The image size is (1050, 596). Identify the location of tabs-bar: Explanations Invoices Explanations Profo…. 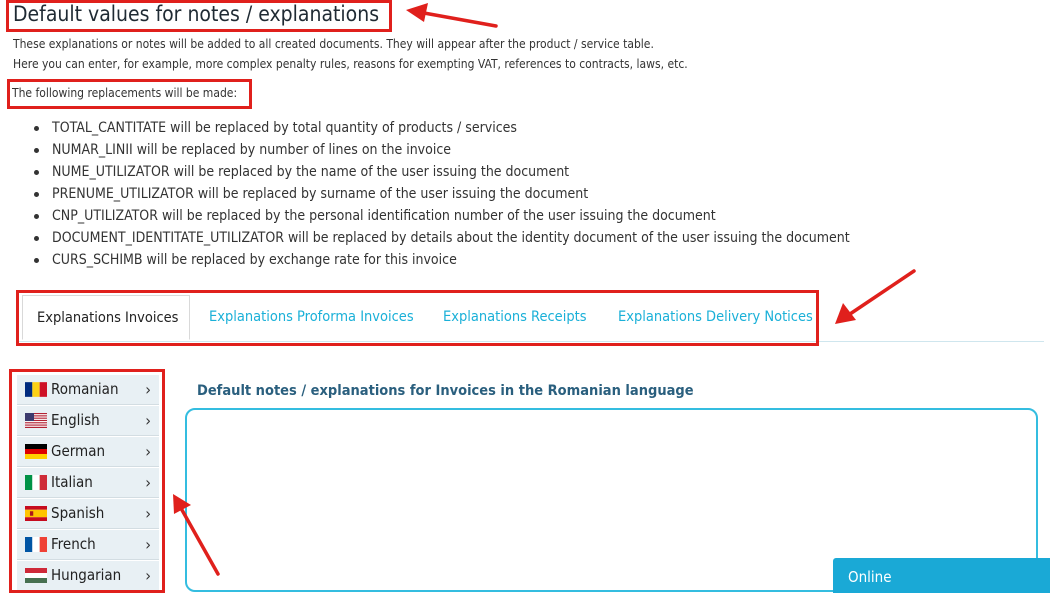
(530, 318).